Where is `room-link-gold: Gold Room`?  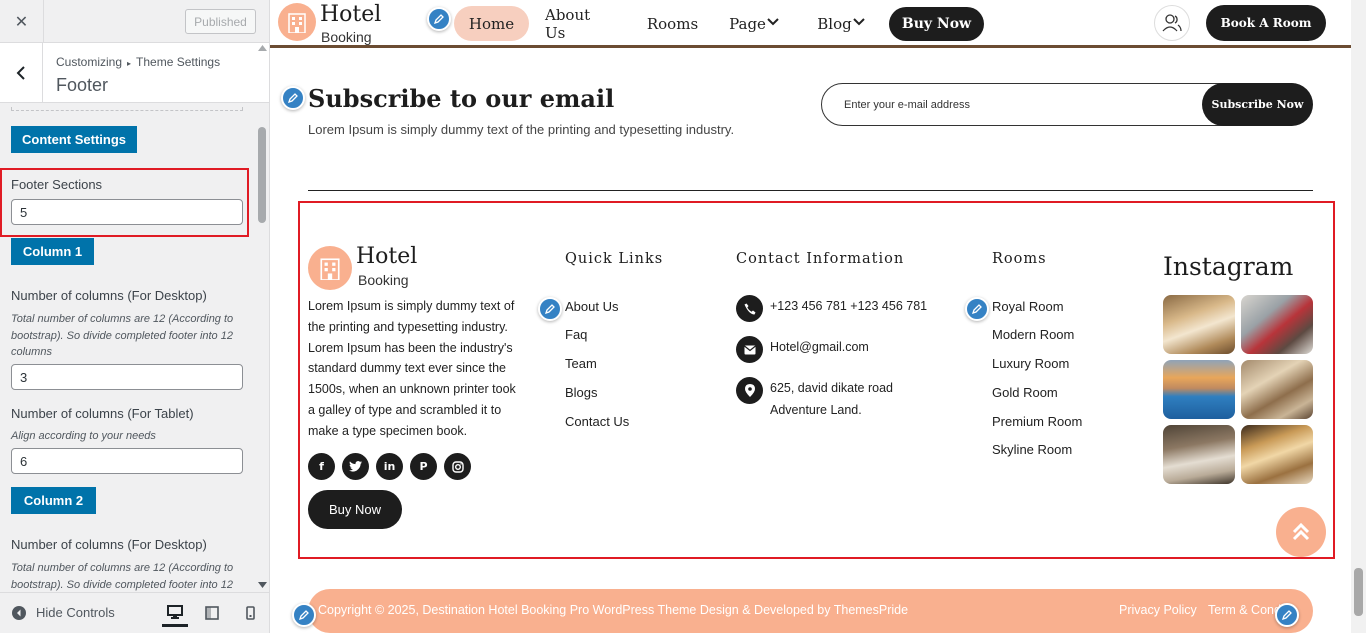 room-link-gold: Gold Room is located at coordinates (1025, 392).